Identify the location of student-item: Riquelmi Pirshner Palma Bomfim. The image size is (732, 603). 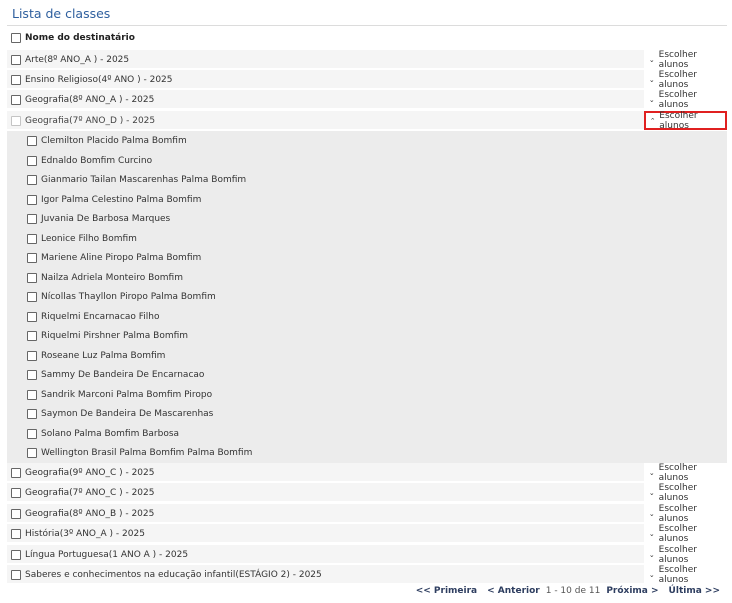
(107, 336).